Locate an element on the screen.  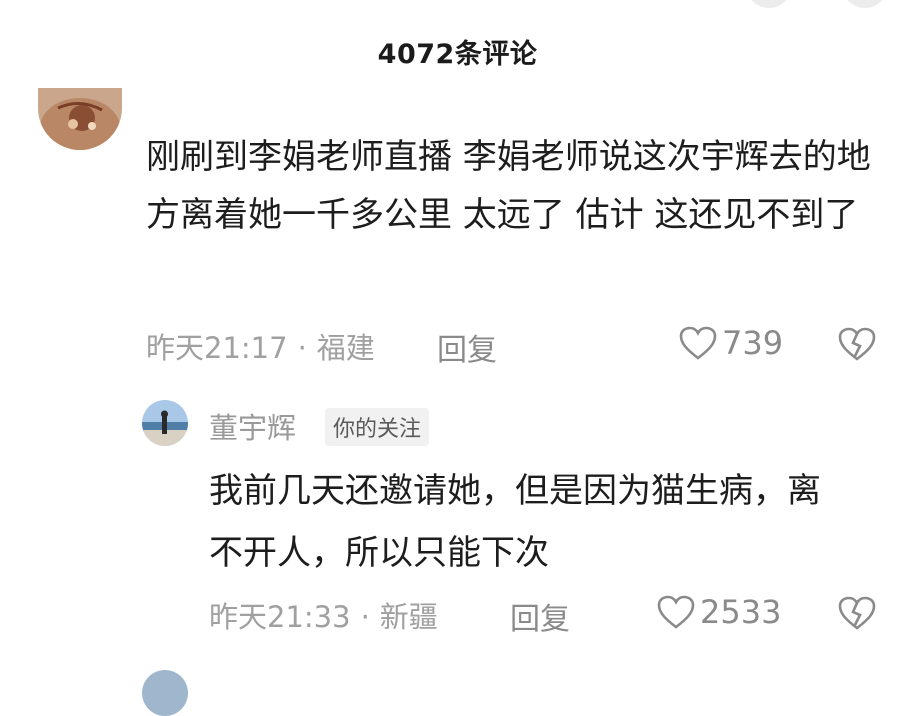
like-button: 739 is located at coordinates (730, 343).